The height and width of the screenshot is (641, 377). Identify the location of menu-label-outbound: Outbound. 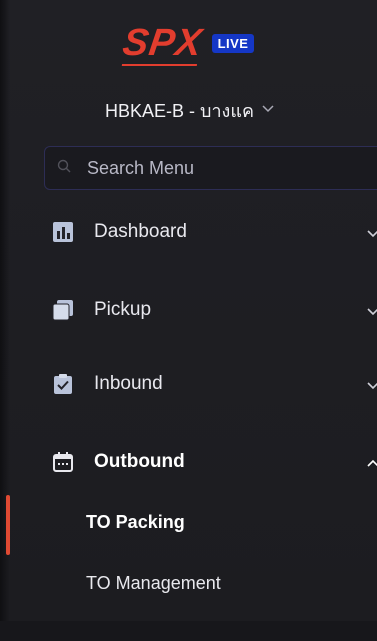
(139, 461).